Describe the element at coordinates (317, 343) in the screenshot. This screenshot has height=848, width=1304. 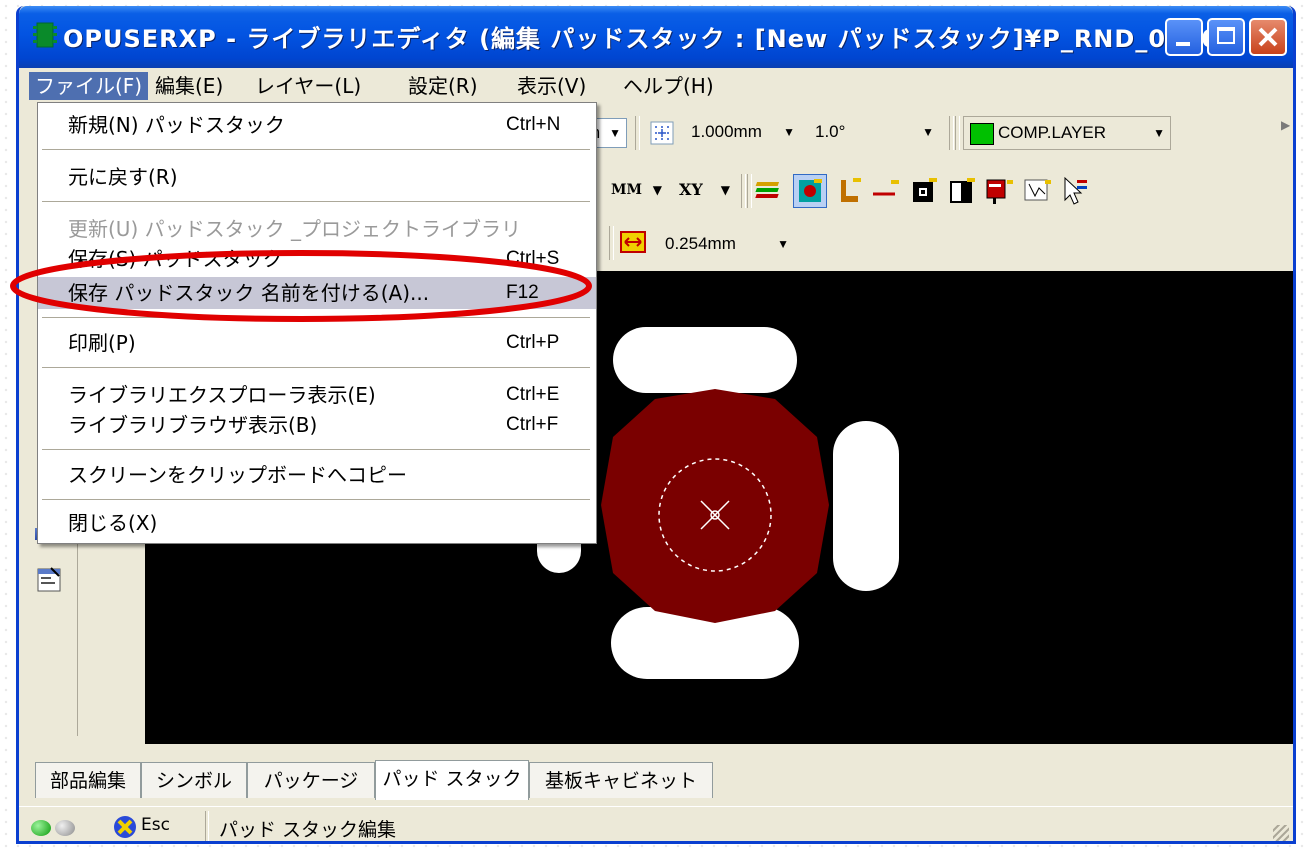
I see `file-menu-item-print: 印刷(P) Ctrl+P` at that location.